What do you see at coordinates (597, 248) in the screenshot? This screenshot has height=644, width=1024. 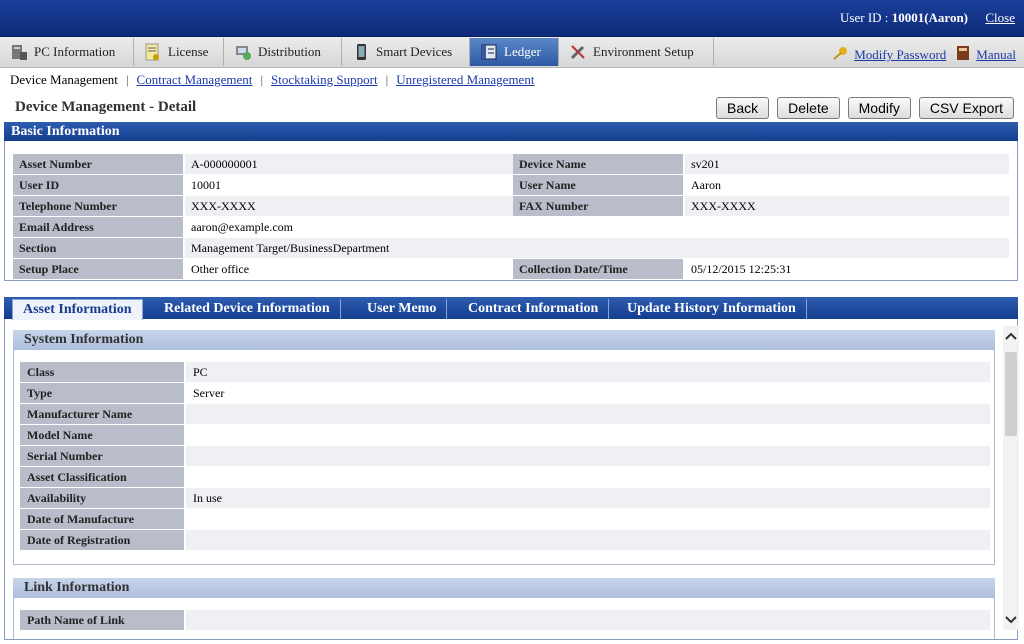 I see `section-value: Management Target/BusinessDepartment` at bounding box center [597, 248].